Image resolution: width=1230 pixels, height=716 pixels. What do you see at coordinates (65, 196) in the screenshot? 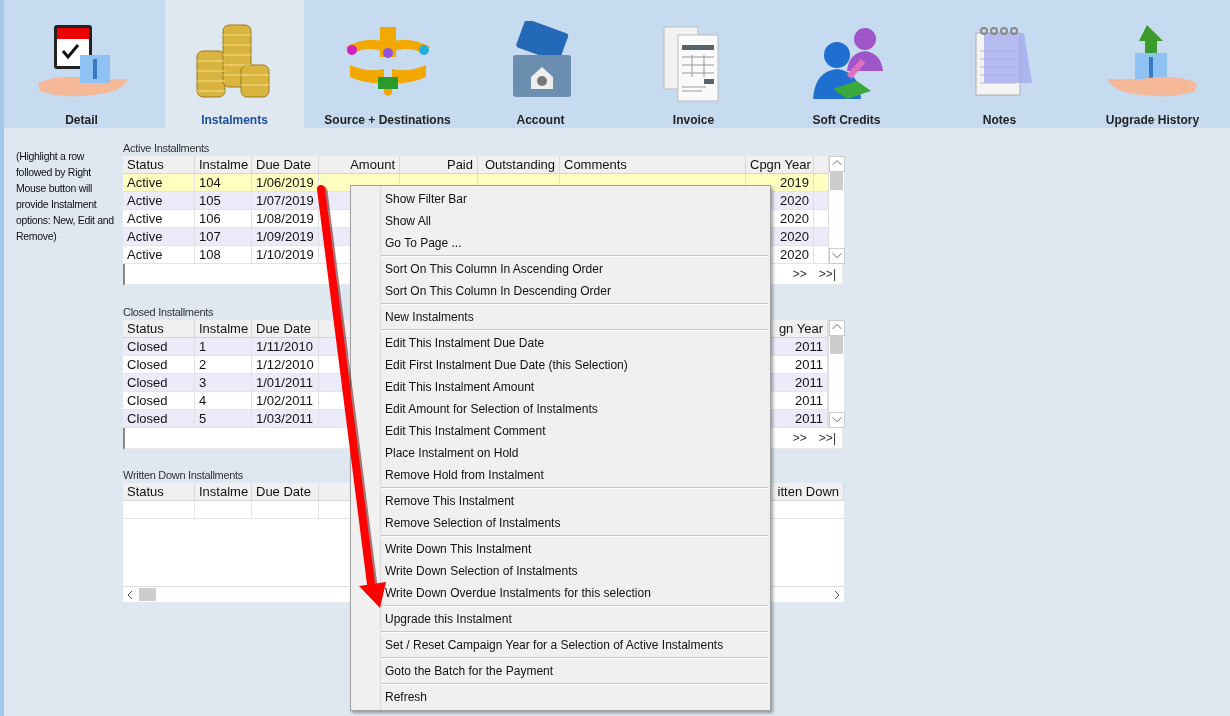
I see `hint-text: (Highlight a row followed by Right Mouse button will provide Instalment options: New, Edit and Remove)` at bounding box center [65, 196].